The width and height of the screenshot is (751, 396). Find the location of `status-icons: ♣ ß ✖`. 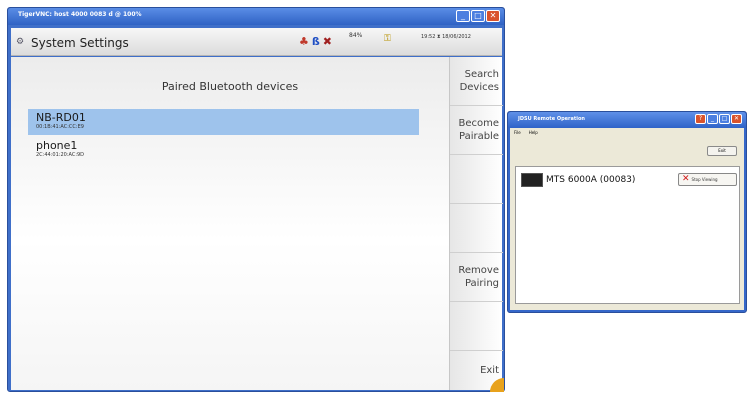

status-icons: ♣ ß ✖ is located at coordinates (315, 41).